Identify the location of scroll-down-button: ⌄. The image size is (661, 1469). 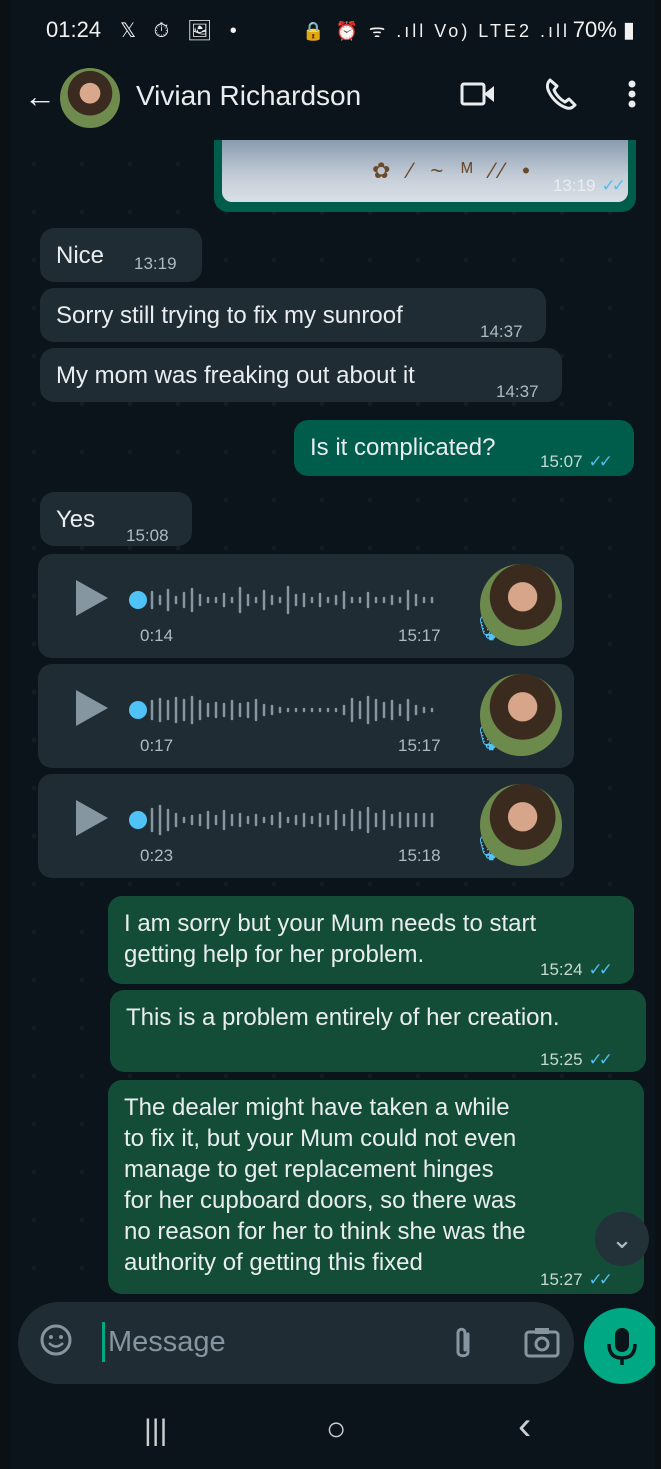
(622, 1239).